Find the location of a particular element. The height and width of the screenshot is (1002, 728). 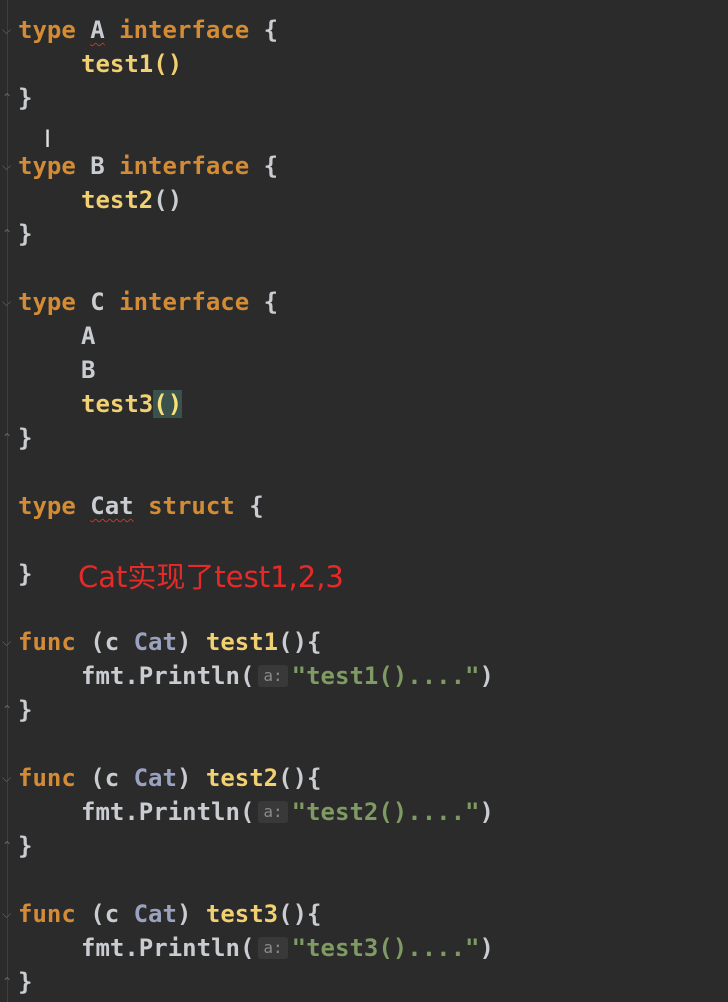

code-line: type Cat struct { is located at coordinates (141, 506).